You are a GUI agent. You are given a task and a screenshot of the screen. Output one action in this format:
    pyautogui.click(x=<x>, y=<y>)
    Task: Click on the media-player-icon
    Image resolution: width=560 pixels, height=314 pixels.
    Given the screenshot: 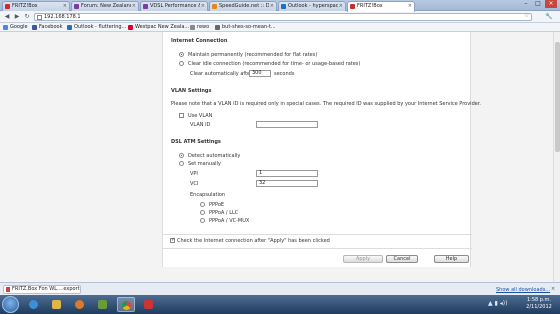 What is the action you would take?
    pyautogui.click(x=79, y=304)
    